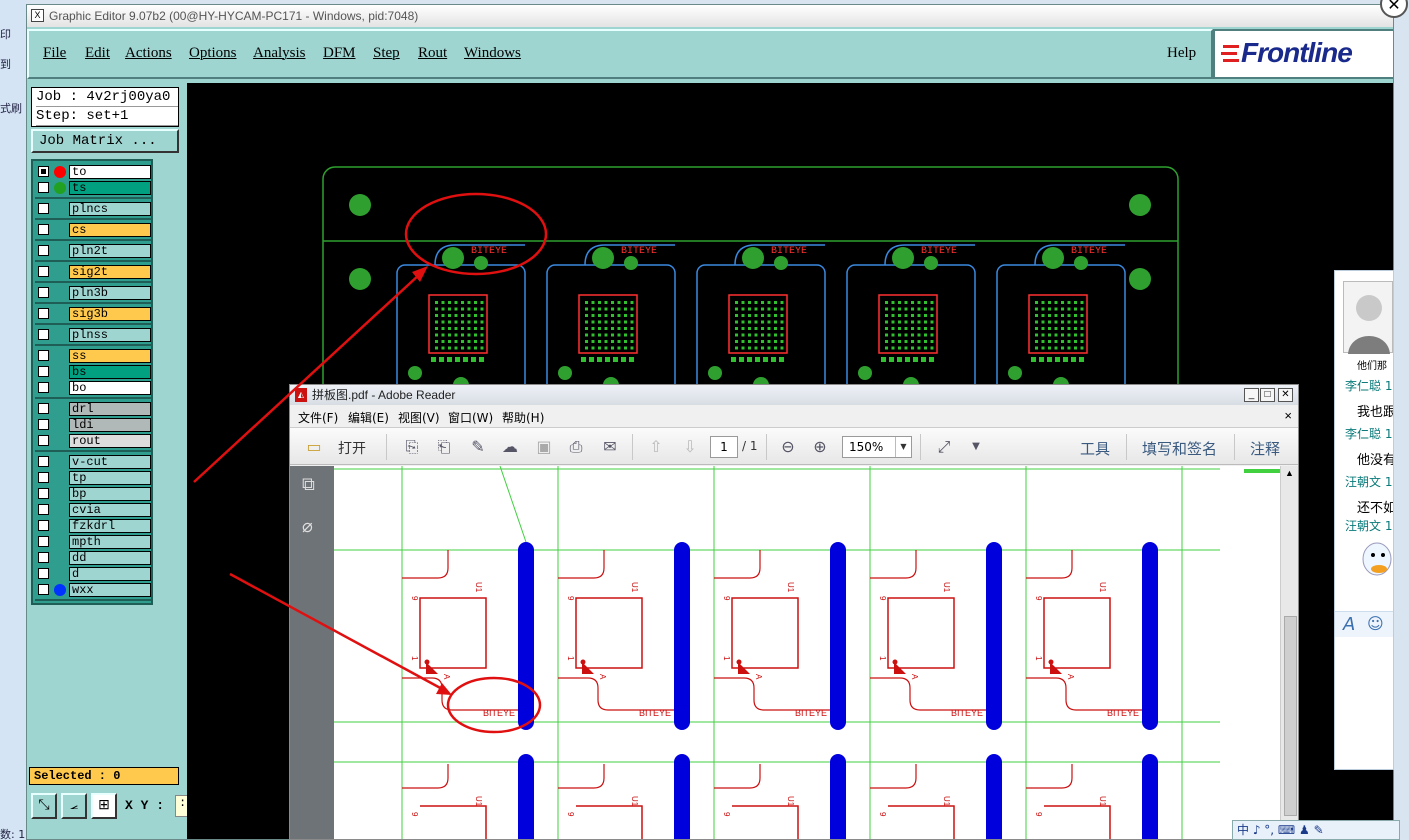  What do you see at coordinates (444, 447) in the screenshot?
I see `combine-icon: ⎗` at bounding box center [444, 447].